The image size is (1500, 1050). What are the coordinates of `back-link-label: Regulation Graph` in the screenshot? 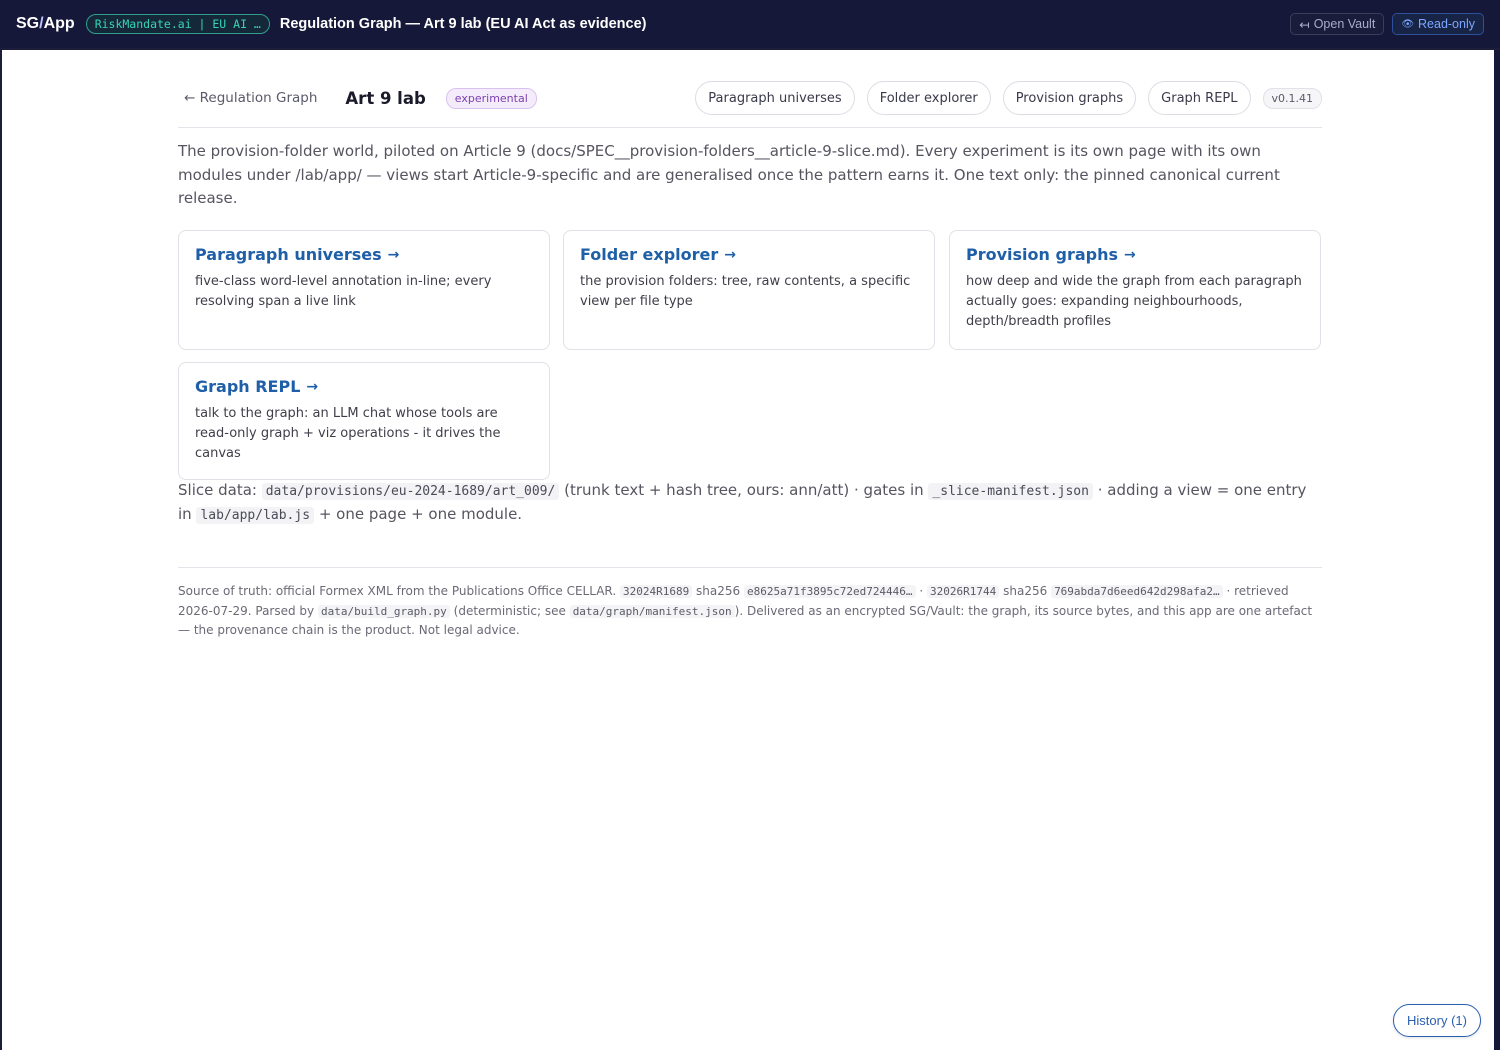 It's located at (258, 98).